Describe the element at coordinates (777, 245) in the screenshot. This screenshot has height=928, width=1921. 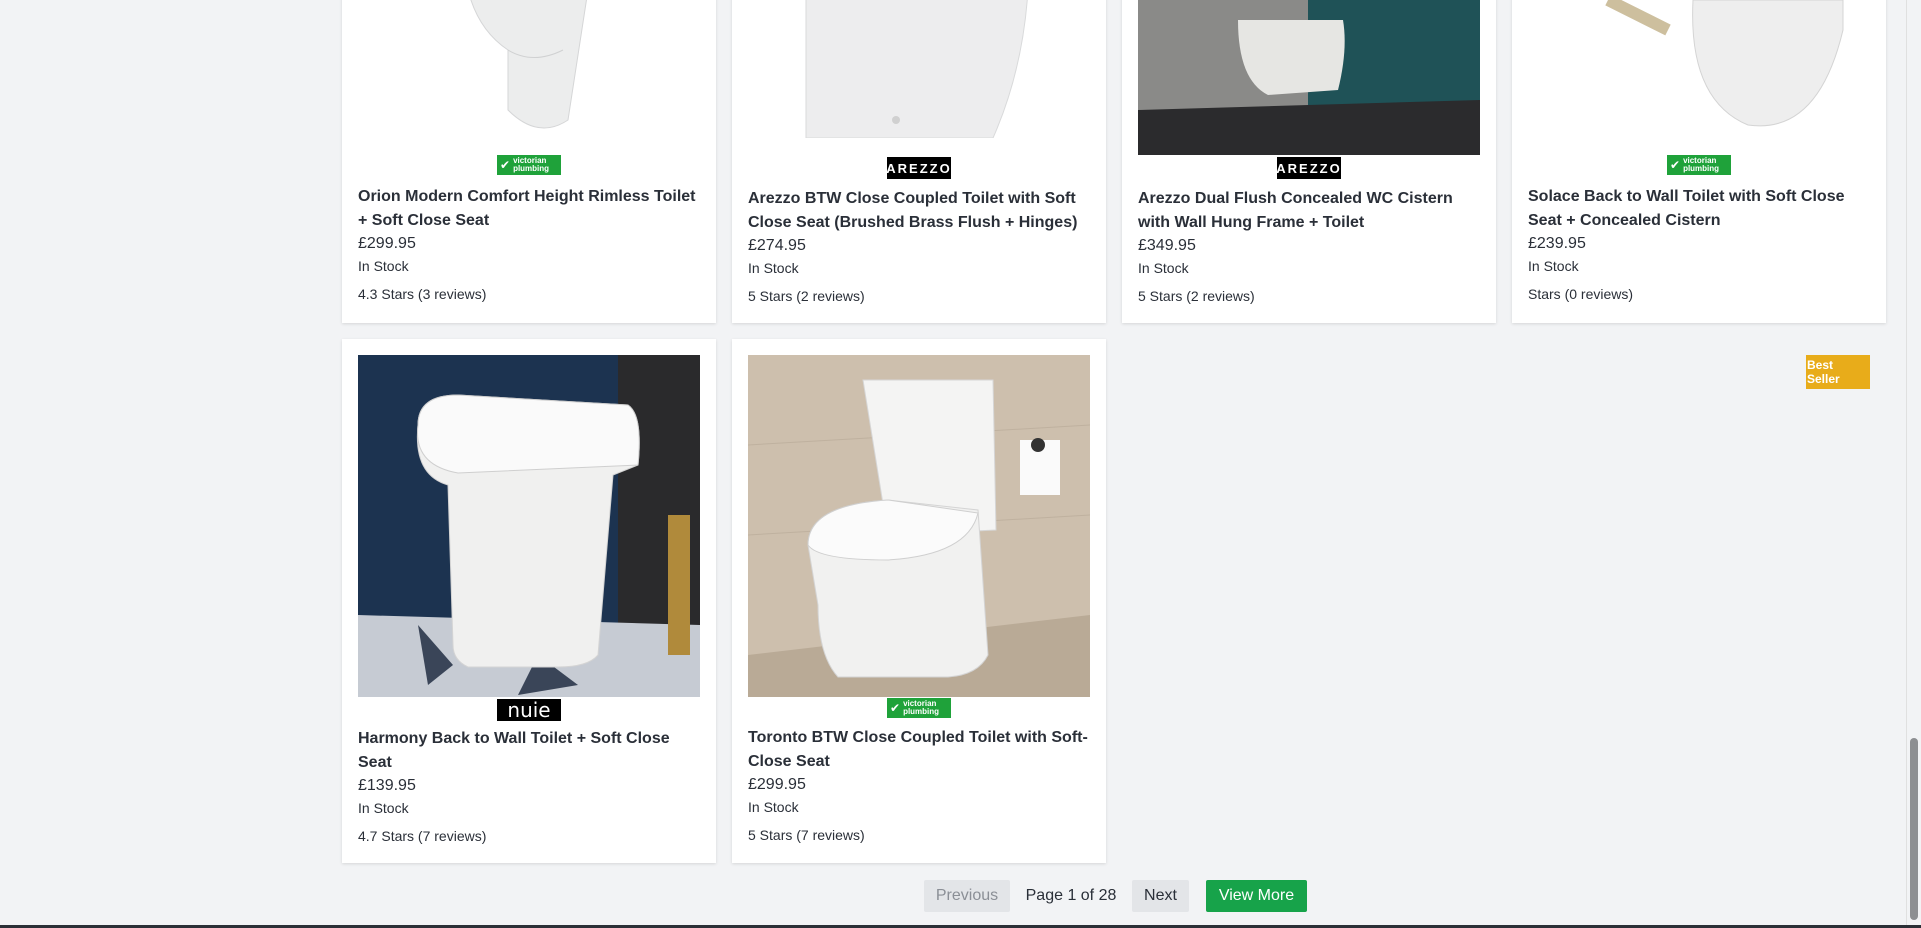
I see `product-price: £274.95` at that location.